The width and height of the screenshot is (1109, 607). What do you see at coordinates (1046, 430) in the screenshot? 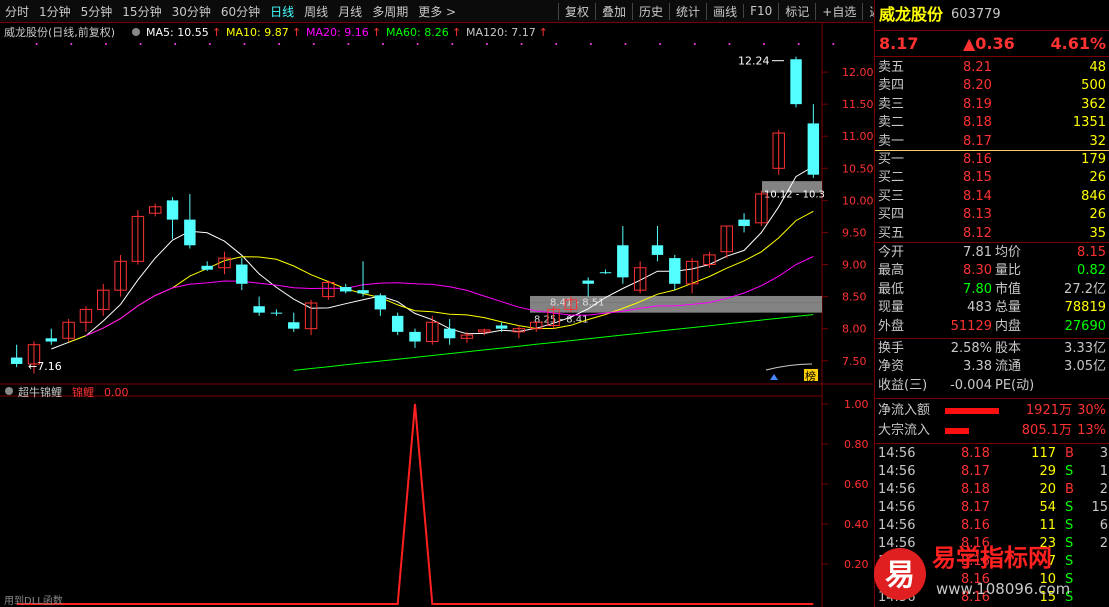
I see `flow-amount: 805.1万` at bounding box center [1046, 430].